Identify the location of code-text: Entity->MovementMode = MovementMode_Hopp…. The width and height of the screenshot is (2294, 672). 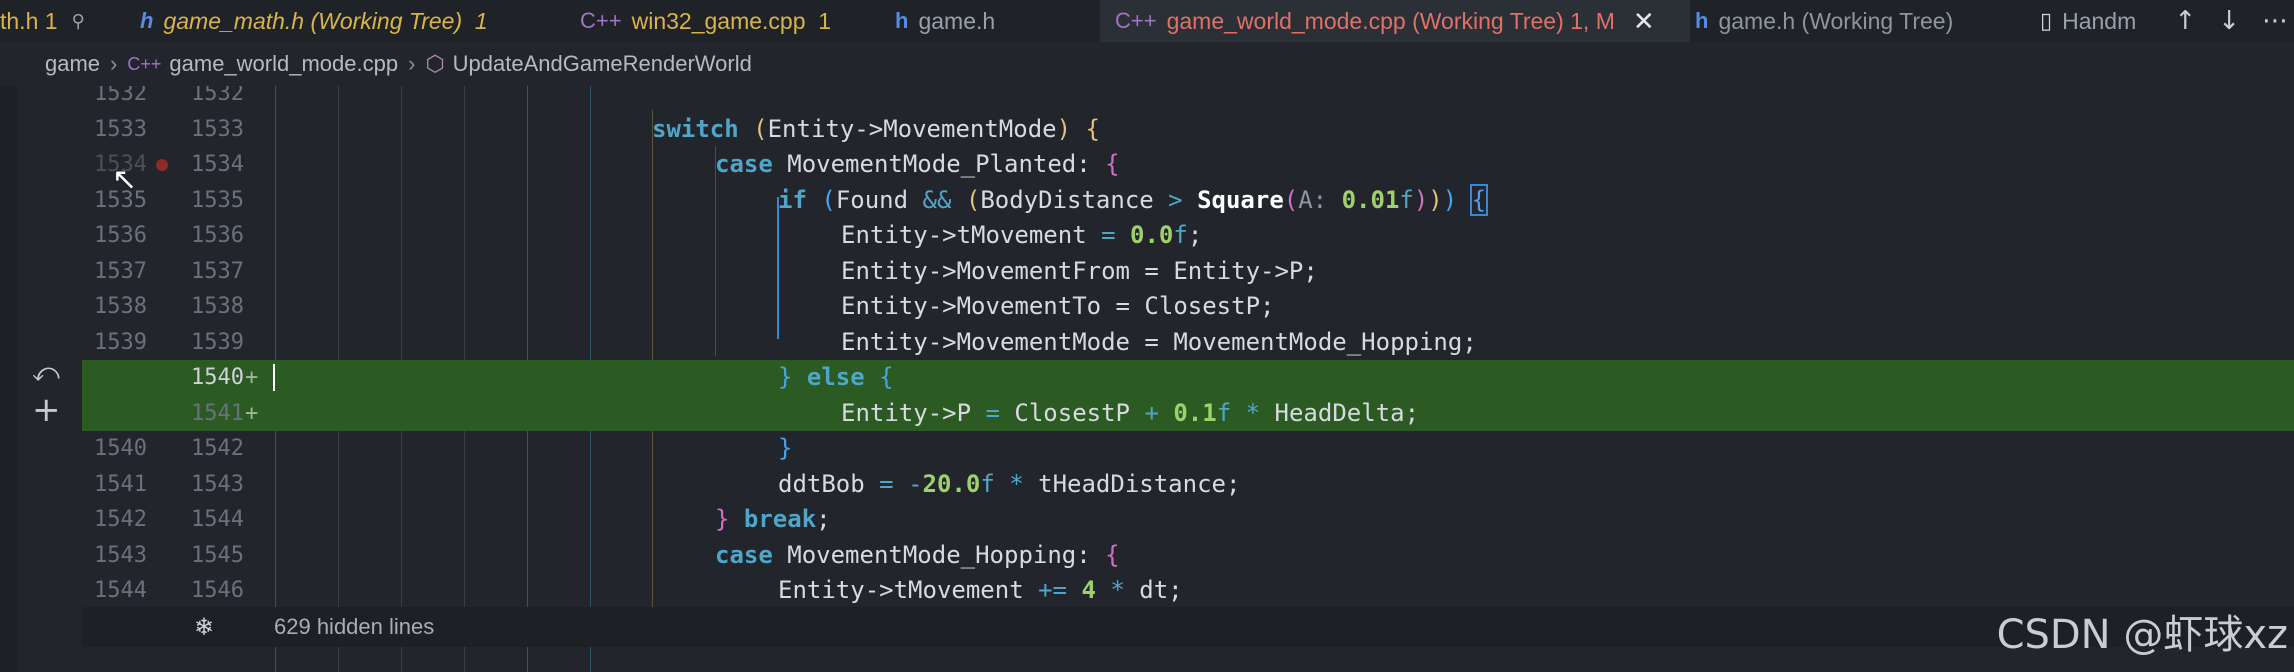
(1159, 341).